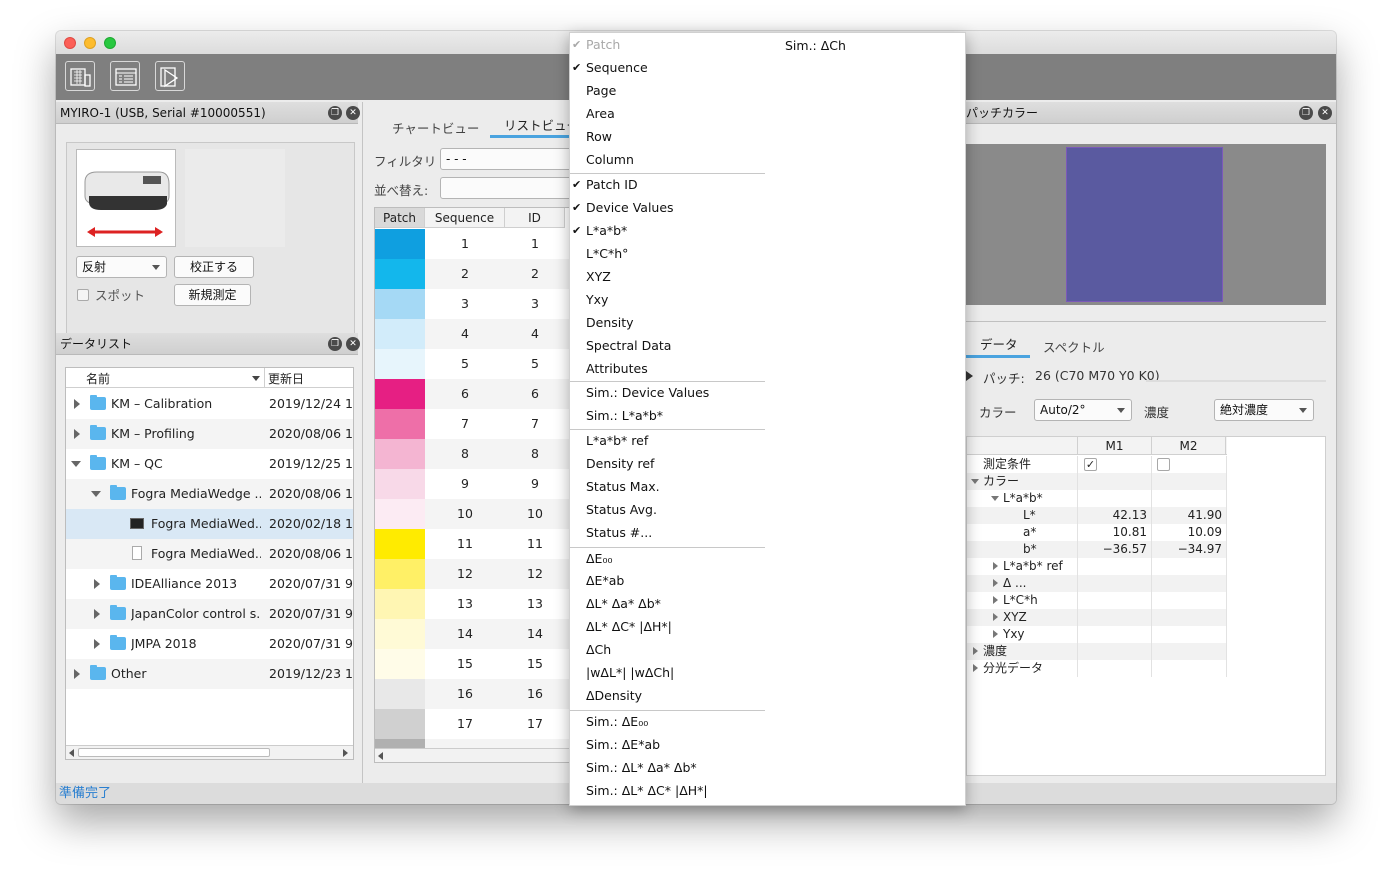 The height and width of the screenshot is (885, 1392). What do you see at coordinates (1097, 651) in the screenshot?
I see `data-table-row: 濃度` at bounding box center [1097, 651].